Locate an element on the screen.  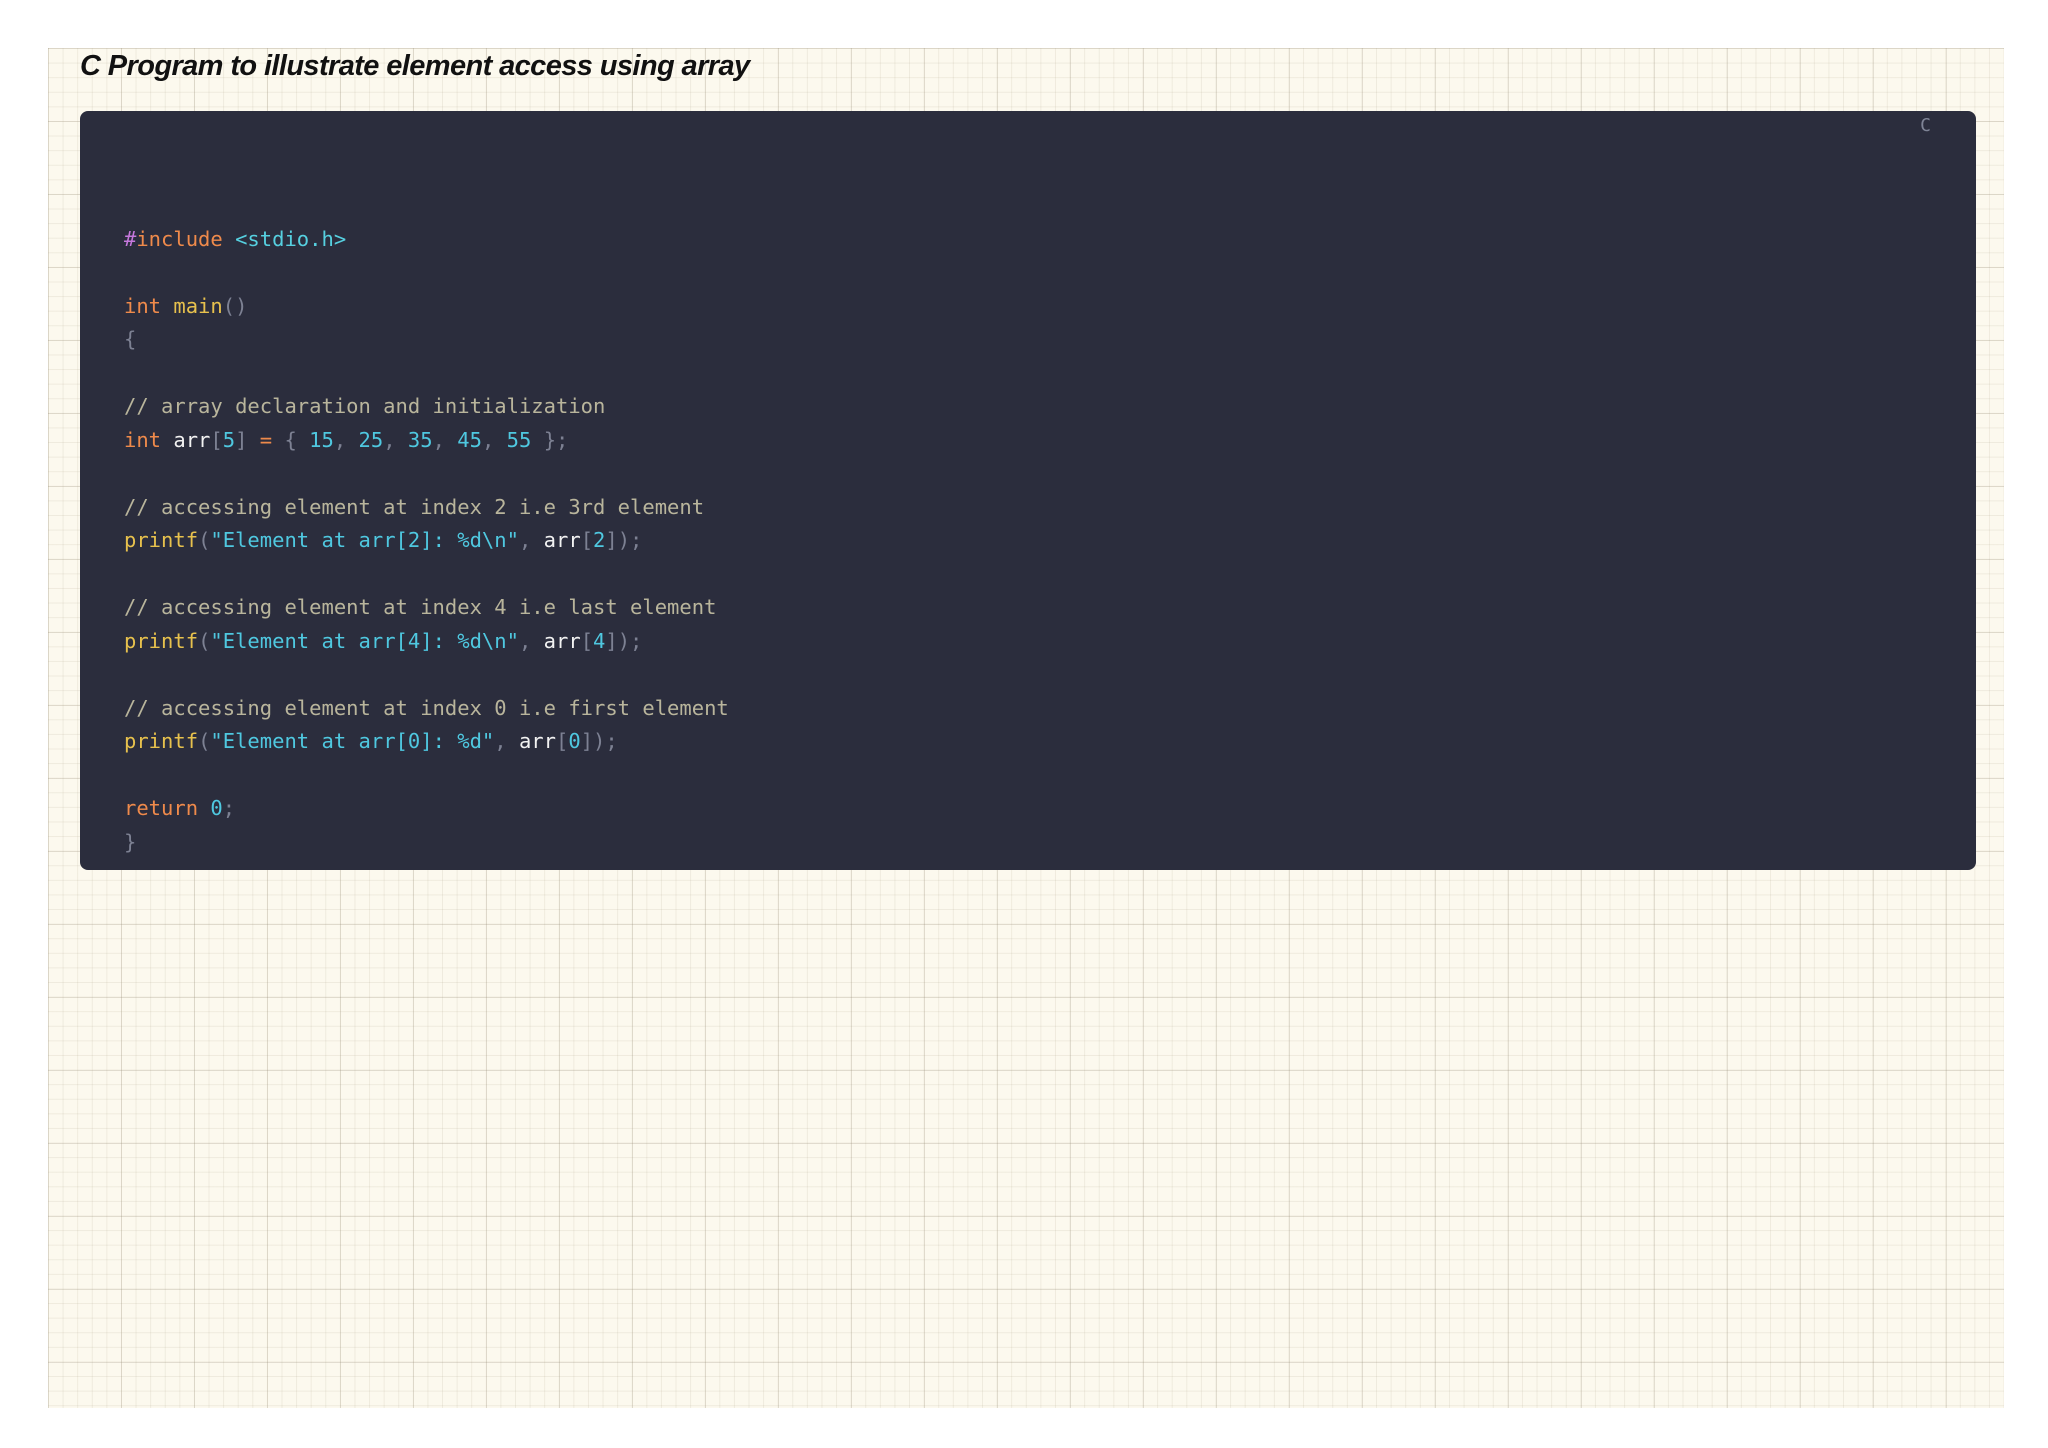
code-token: 45 is located at coordinates (469, 439).